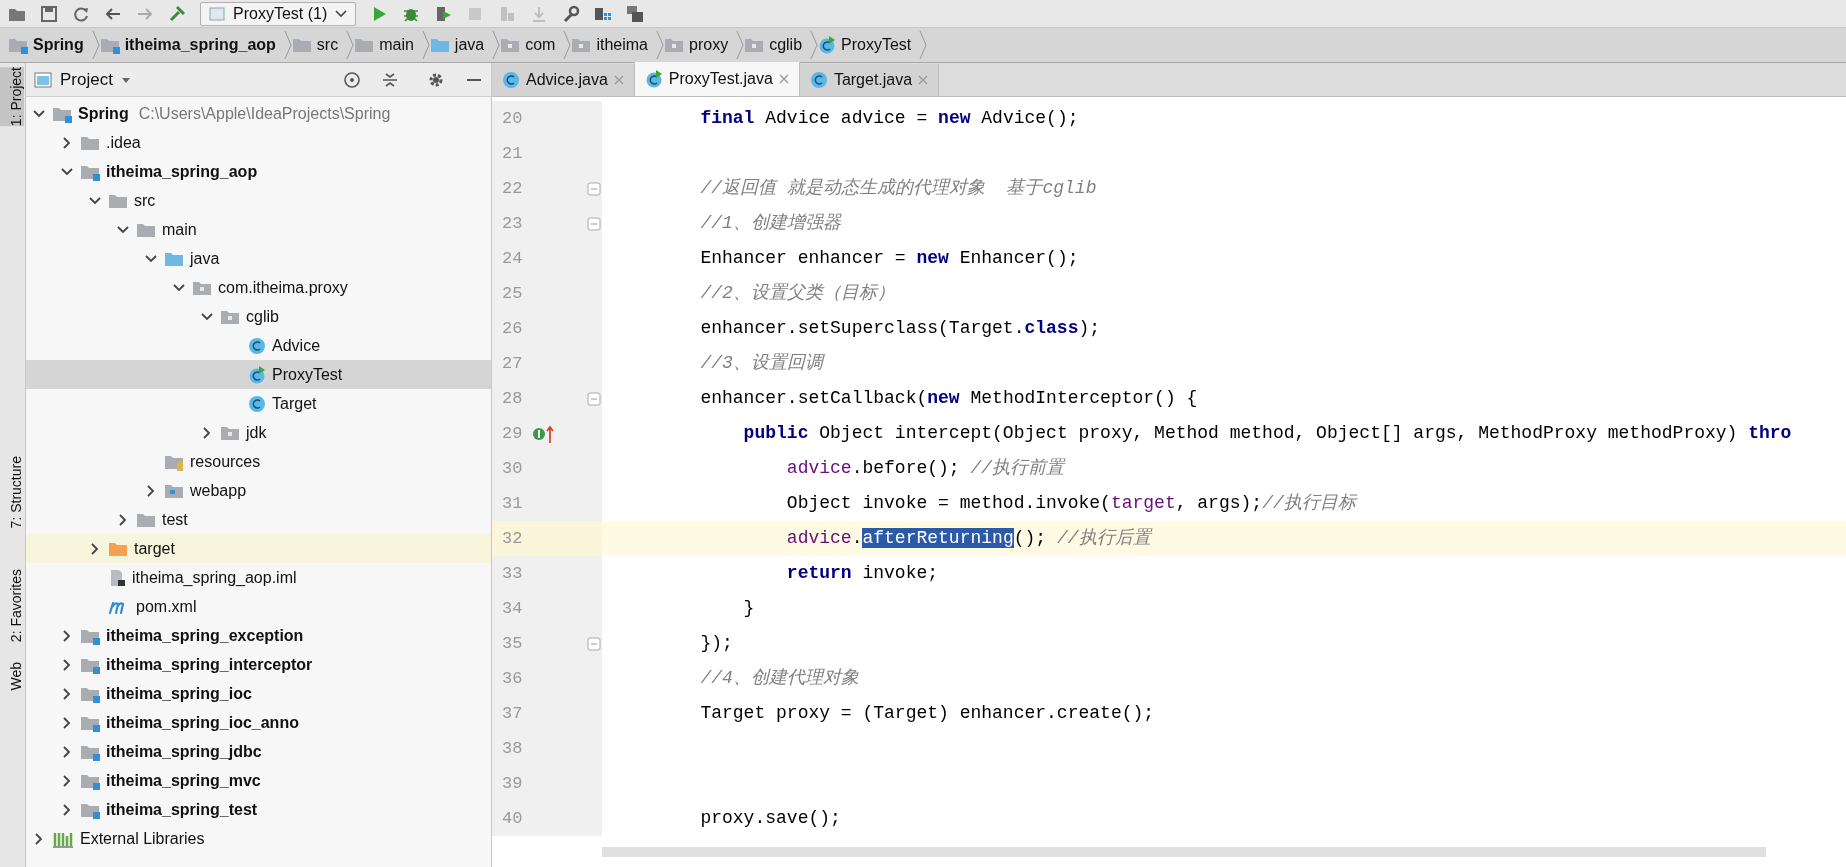 The height and width of the screenshot is (867, 1846). Describe the element at coordinates (716, 643) in the screenshot. I see `code-text: });` at that location.